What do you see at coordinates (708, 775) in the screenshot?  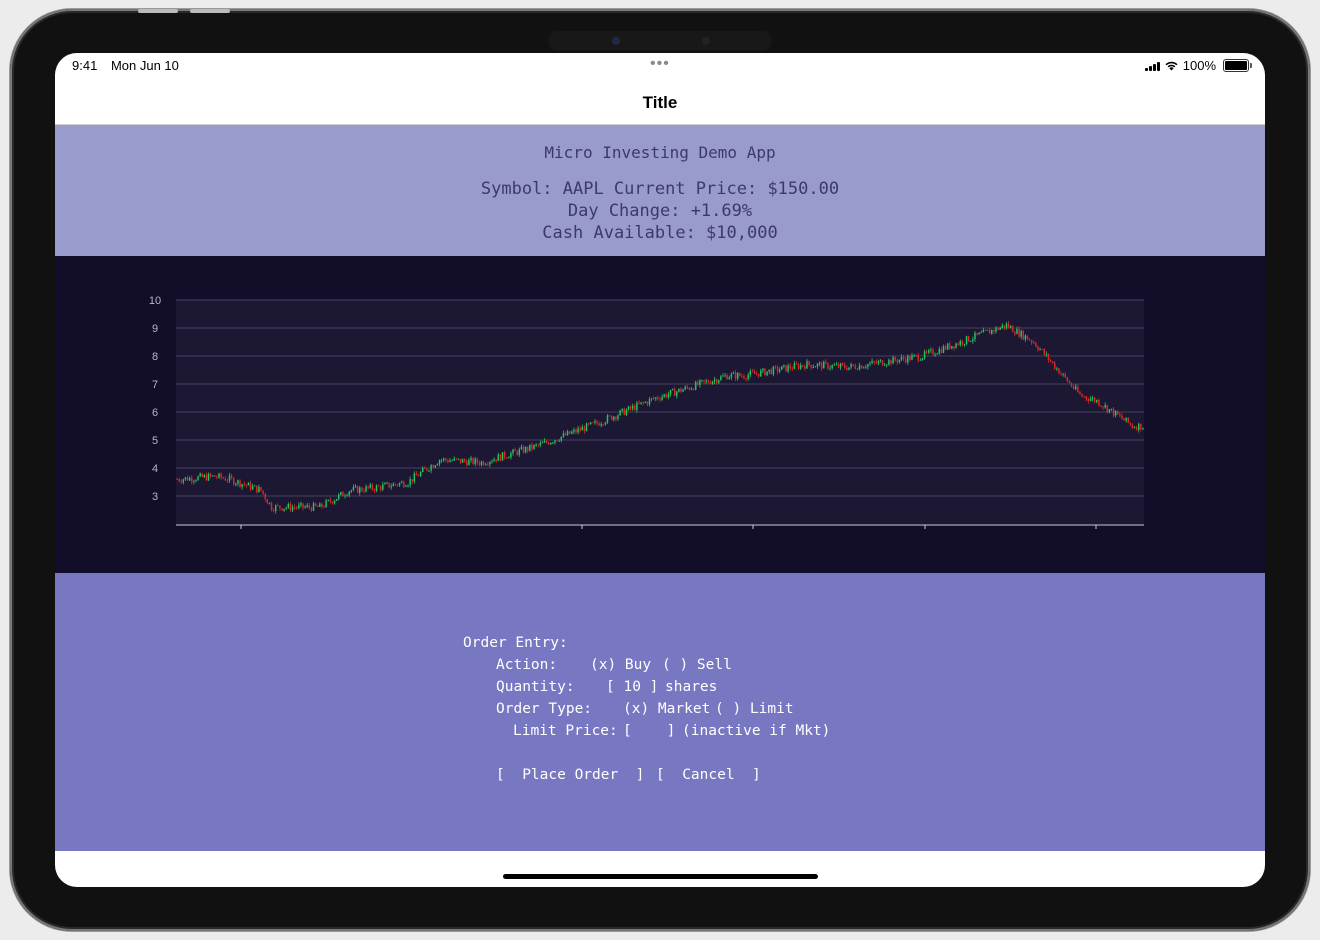 I see `cancel-button: [ Cancel ]` at bounding box center [708, 775].